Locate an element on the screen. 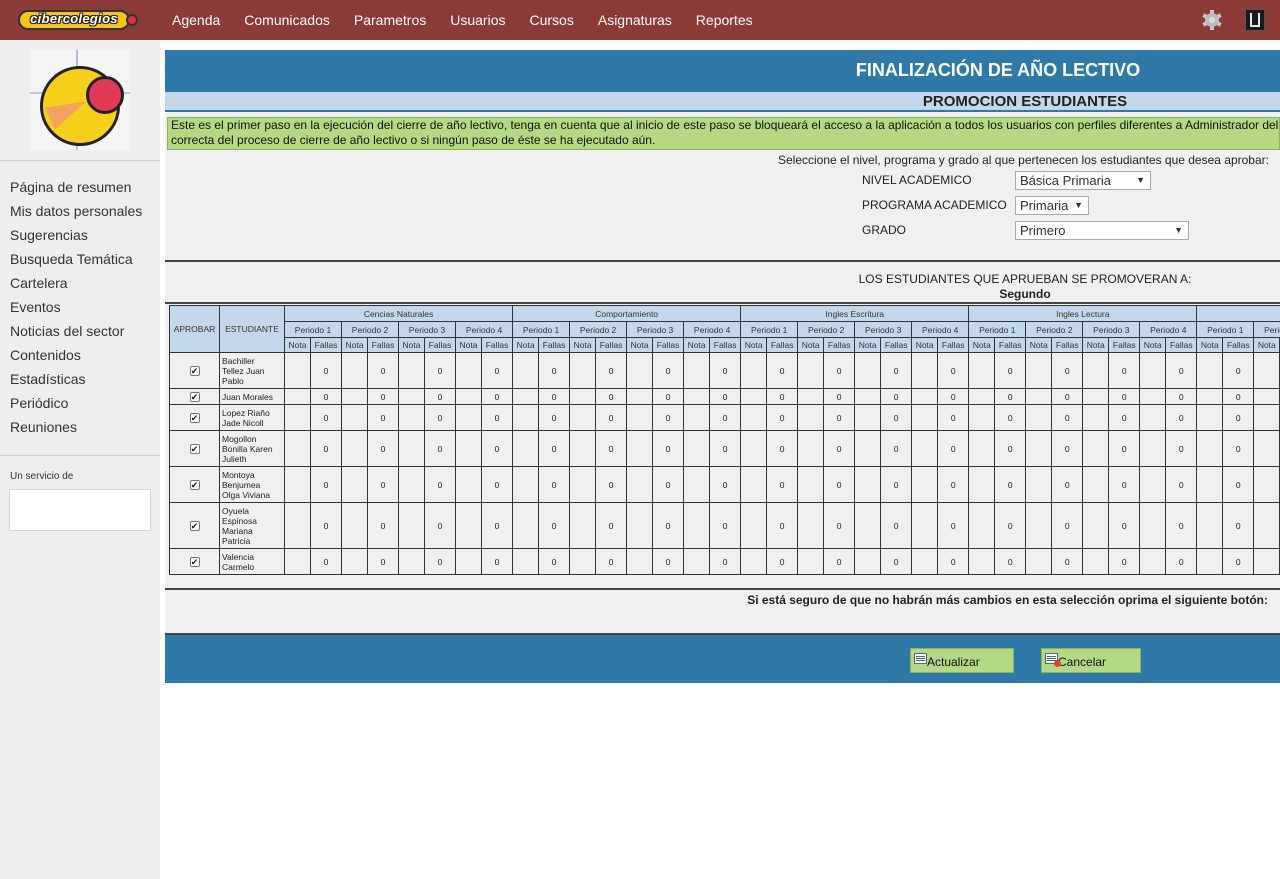  nav-usuarios: Usuarios is located at coordinates (477, 20).